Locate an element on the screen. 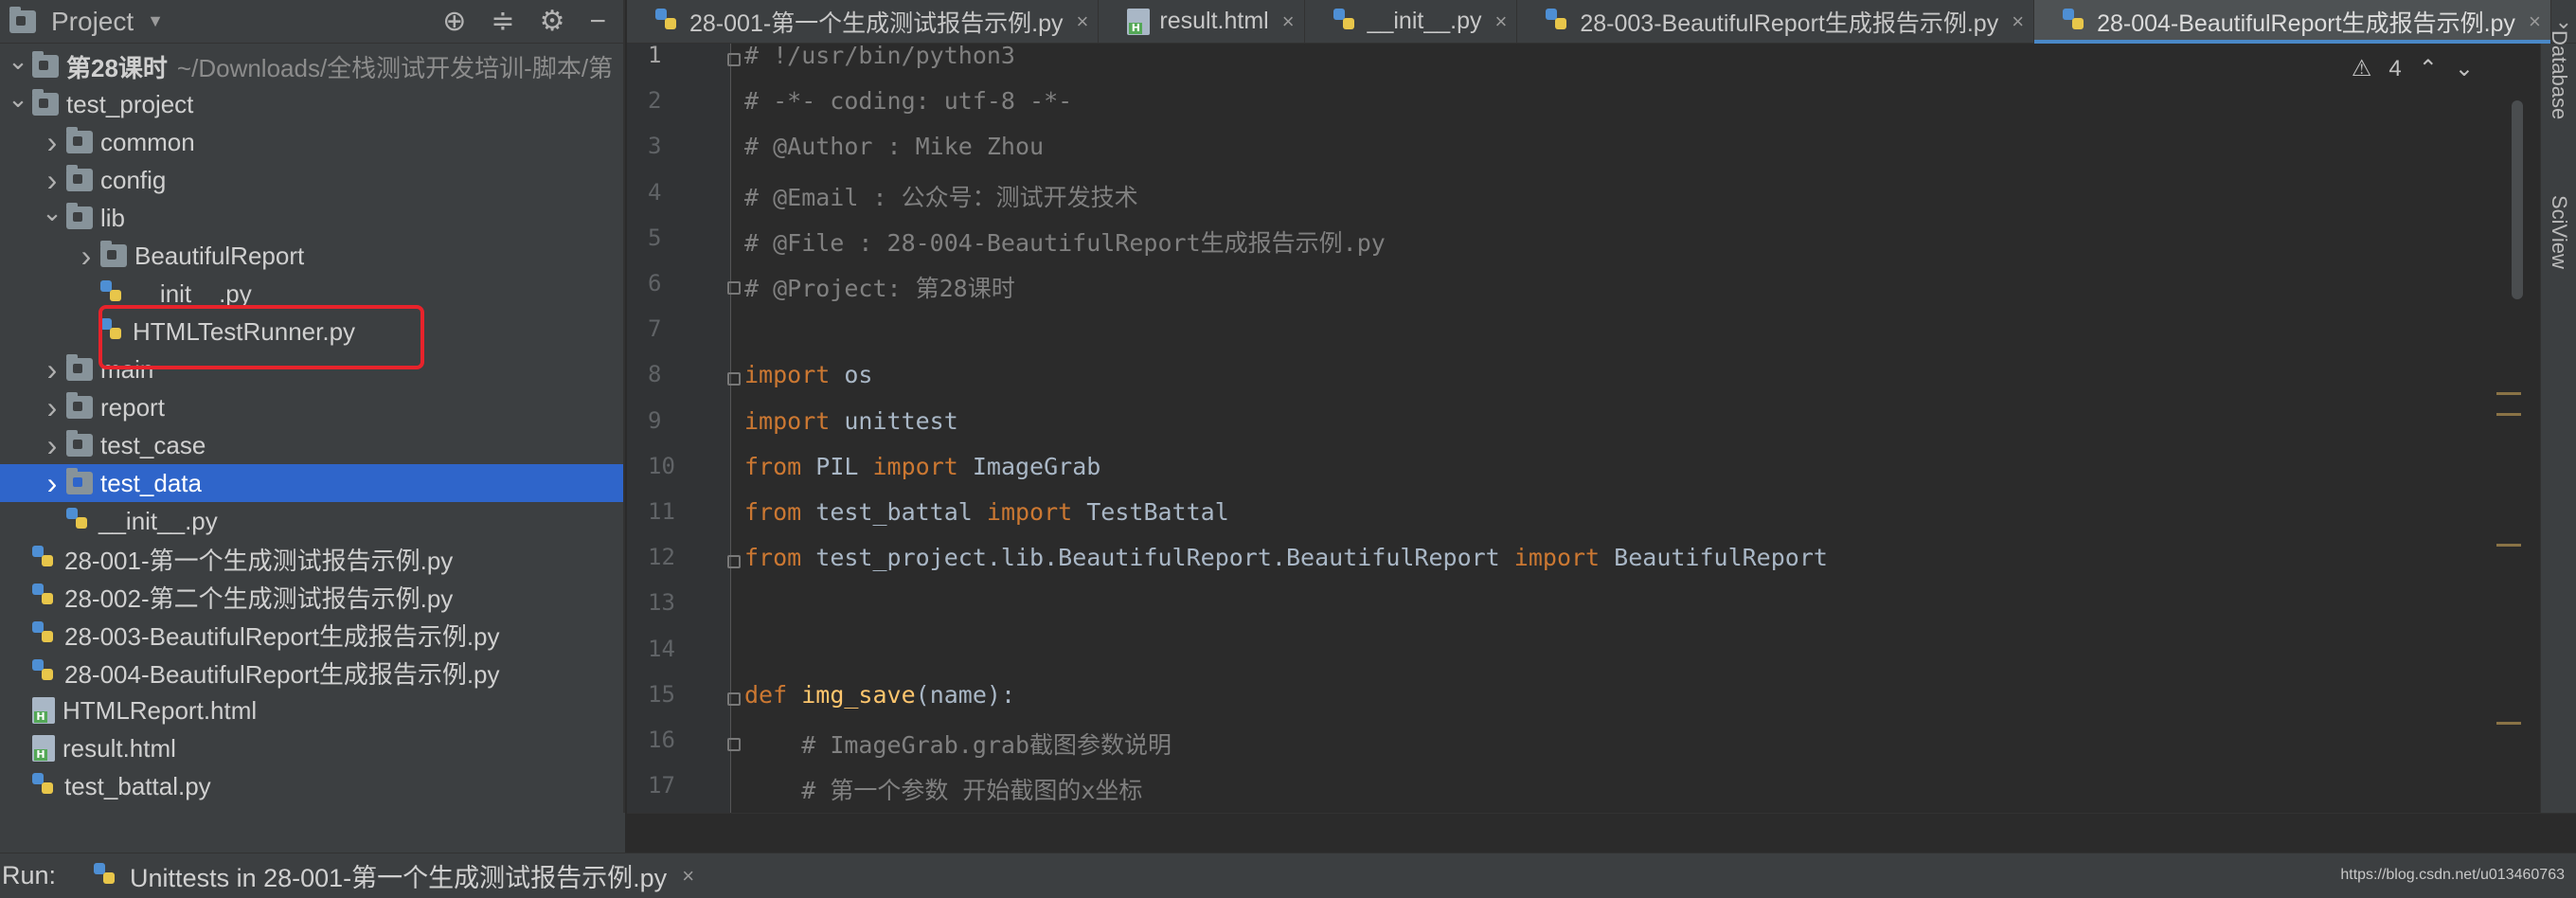  code-token: img_save is located at coordinates (858, 694).